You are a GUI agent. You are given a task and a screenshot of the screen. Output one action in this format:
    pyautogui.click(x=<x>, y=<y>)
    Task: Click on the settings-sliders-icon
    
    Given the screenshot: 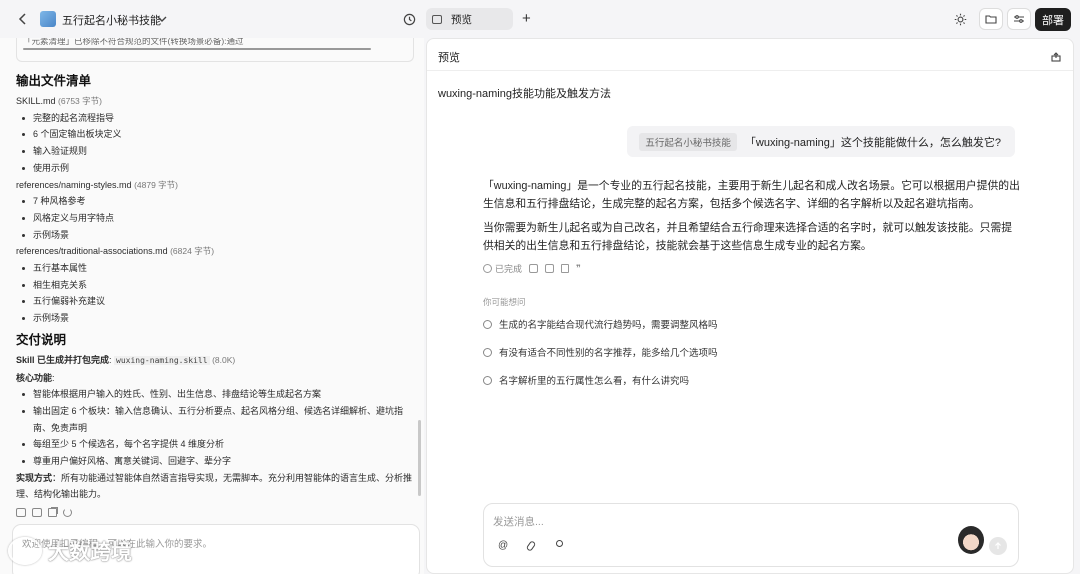 What is the action you would take?
    pyautogui.click(x=1019, y=19)
    